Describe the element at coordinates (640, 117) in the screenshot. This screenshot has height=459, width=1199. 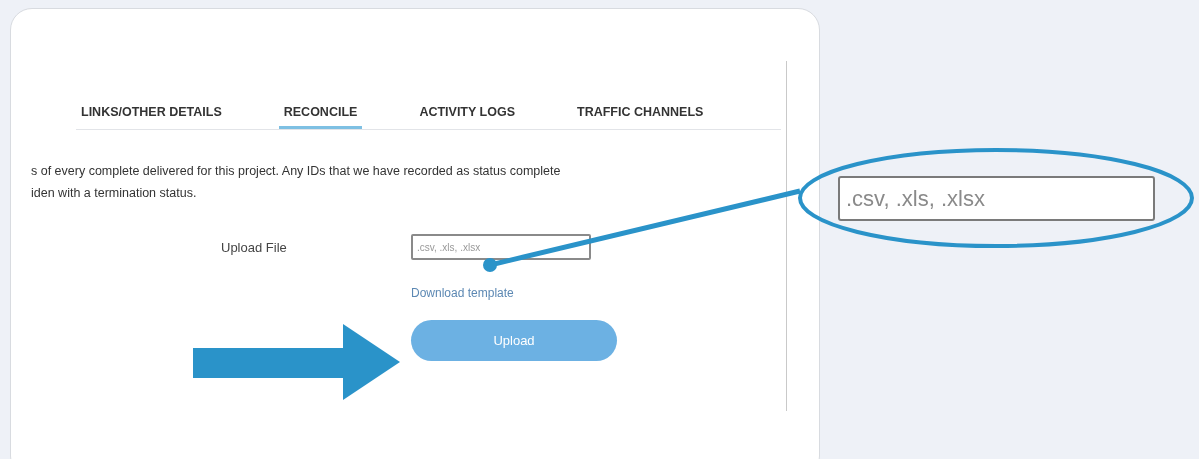
I see `tab: TRAFFIC CHANNELS` at that location.